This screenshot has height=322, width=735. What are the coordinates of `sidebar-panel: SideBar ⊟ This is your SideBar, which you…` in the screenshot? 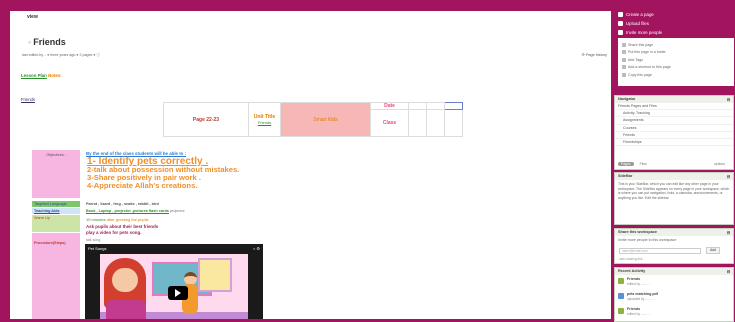 It's located at (674, 198).